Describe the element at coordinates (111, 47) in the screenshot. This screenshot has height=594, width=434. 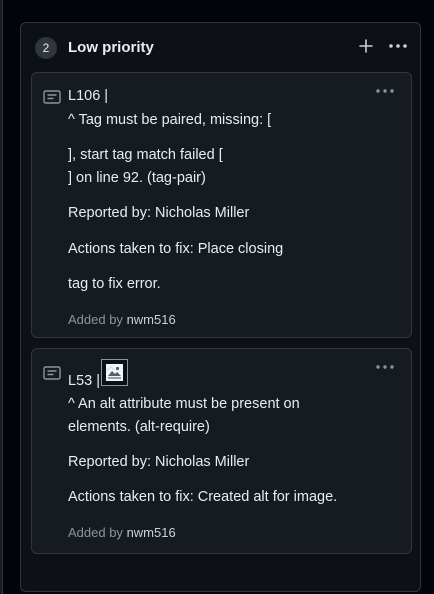
I see `column-title: Low priority` at that location.